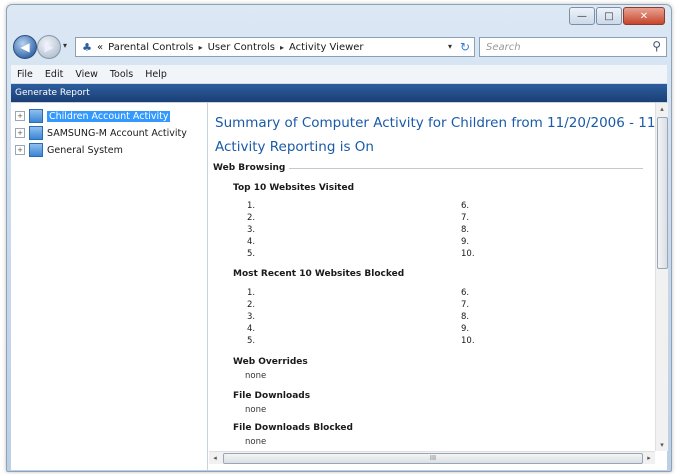 This screenshot has height=474, width=676. I want to click on menu-file: File, so click(25, 74).